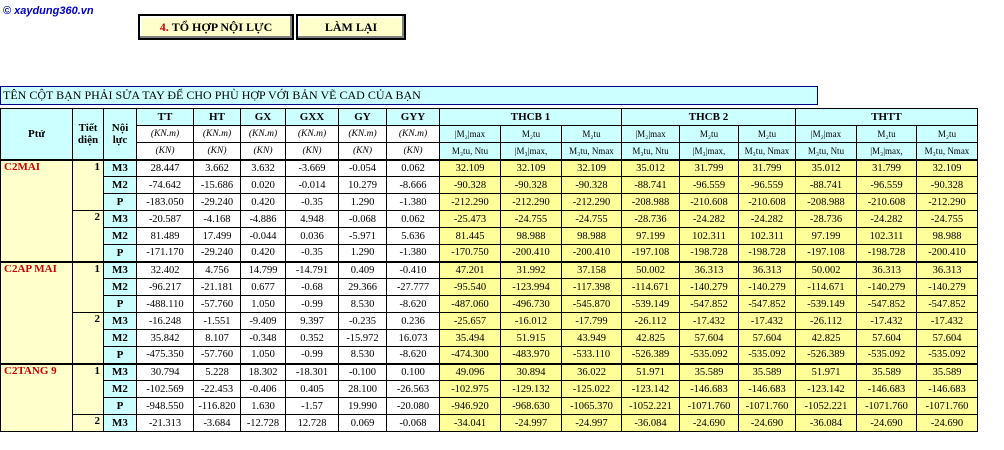  Describe the element at coordinates (531, 371) in the screenshot. I see `combination-value: 30.894` at that location.